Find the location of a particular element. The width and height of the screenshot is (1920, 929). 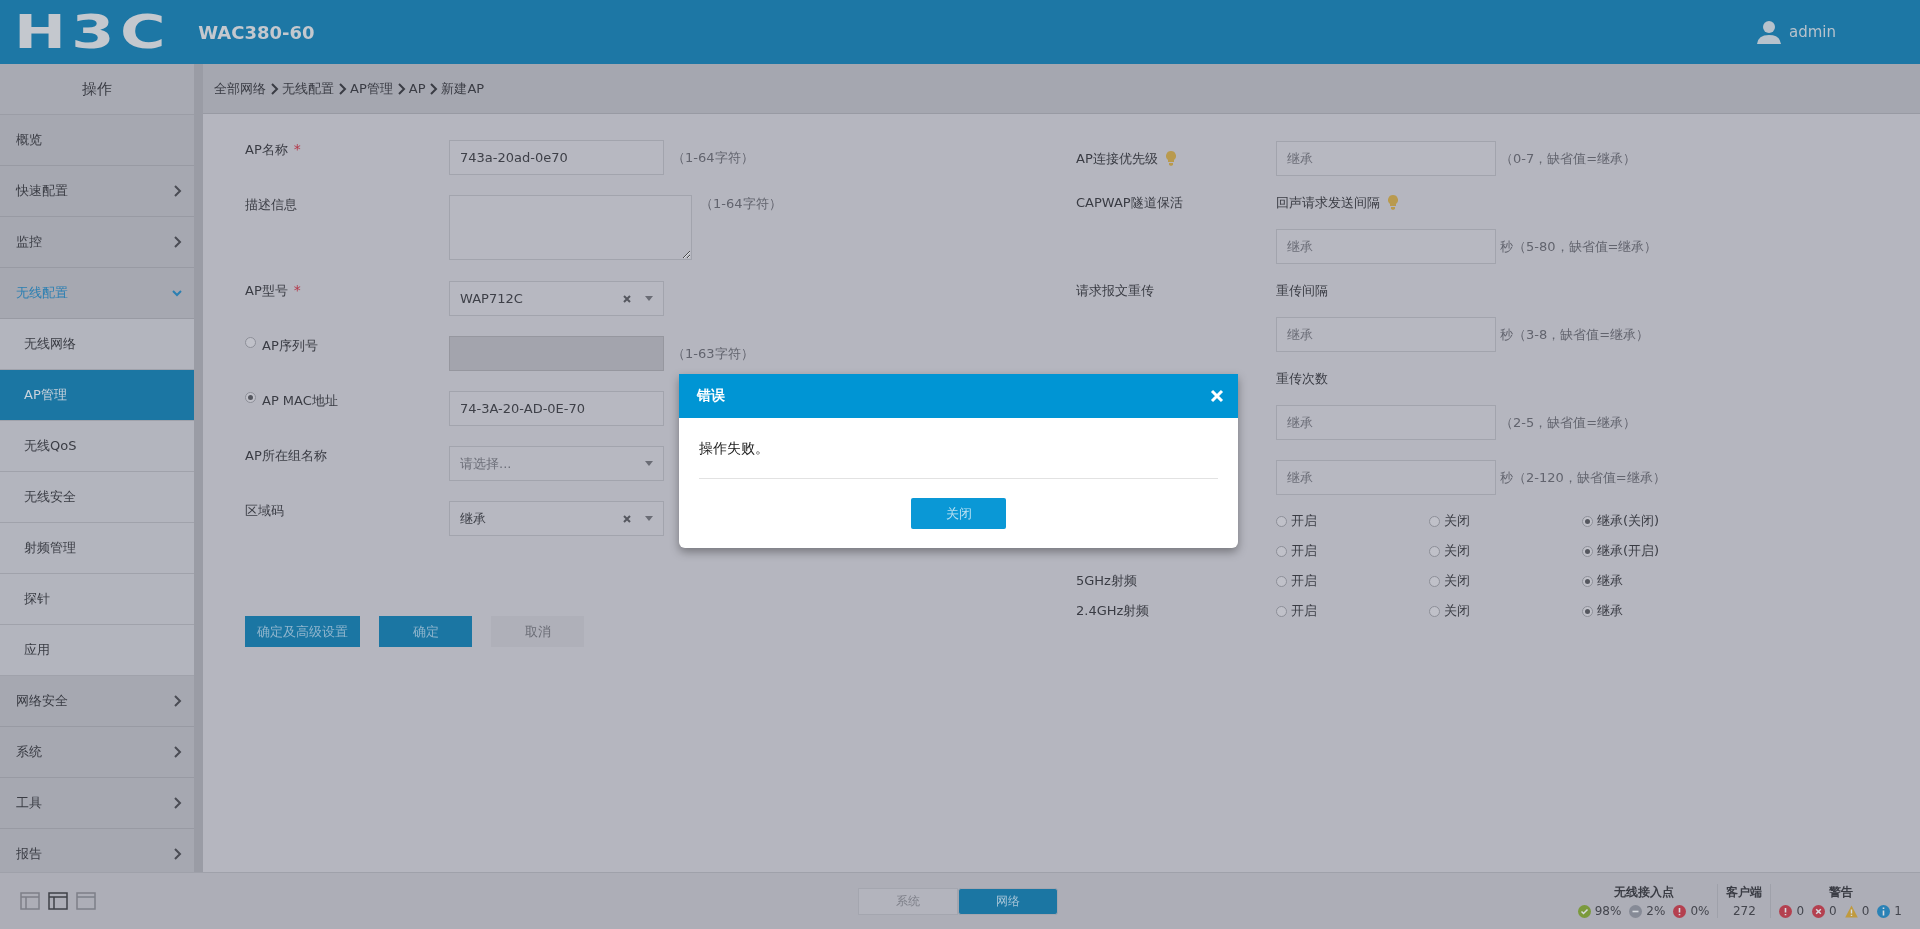

sidebar-subitem: AP管理 is located at coordinates (97, 395).